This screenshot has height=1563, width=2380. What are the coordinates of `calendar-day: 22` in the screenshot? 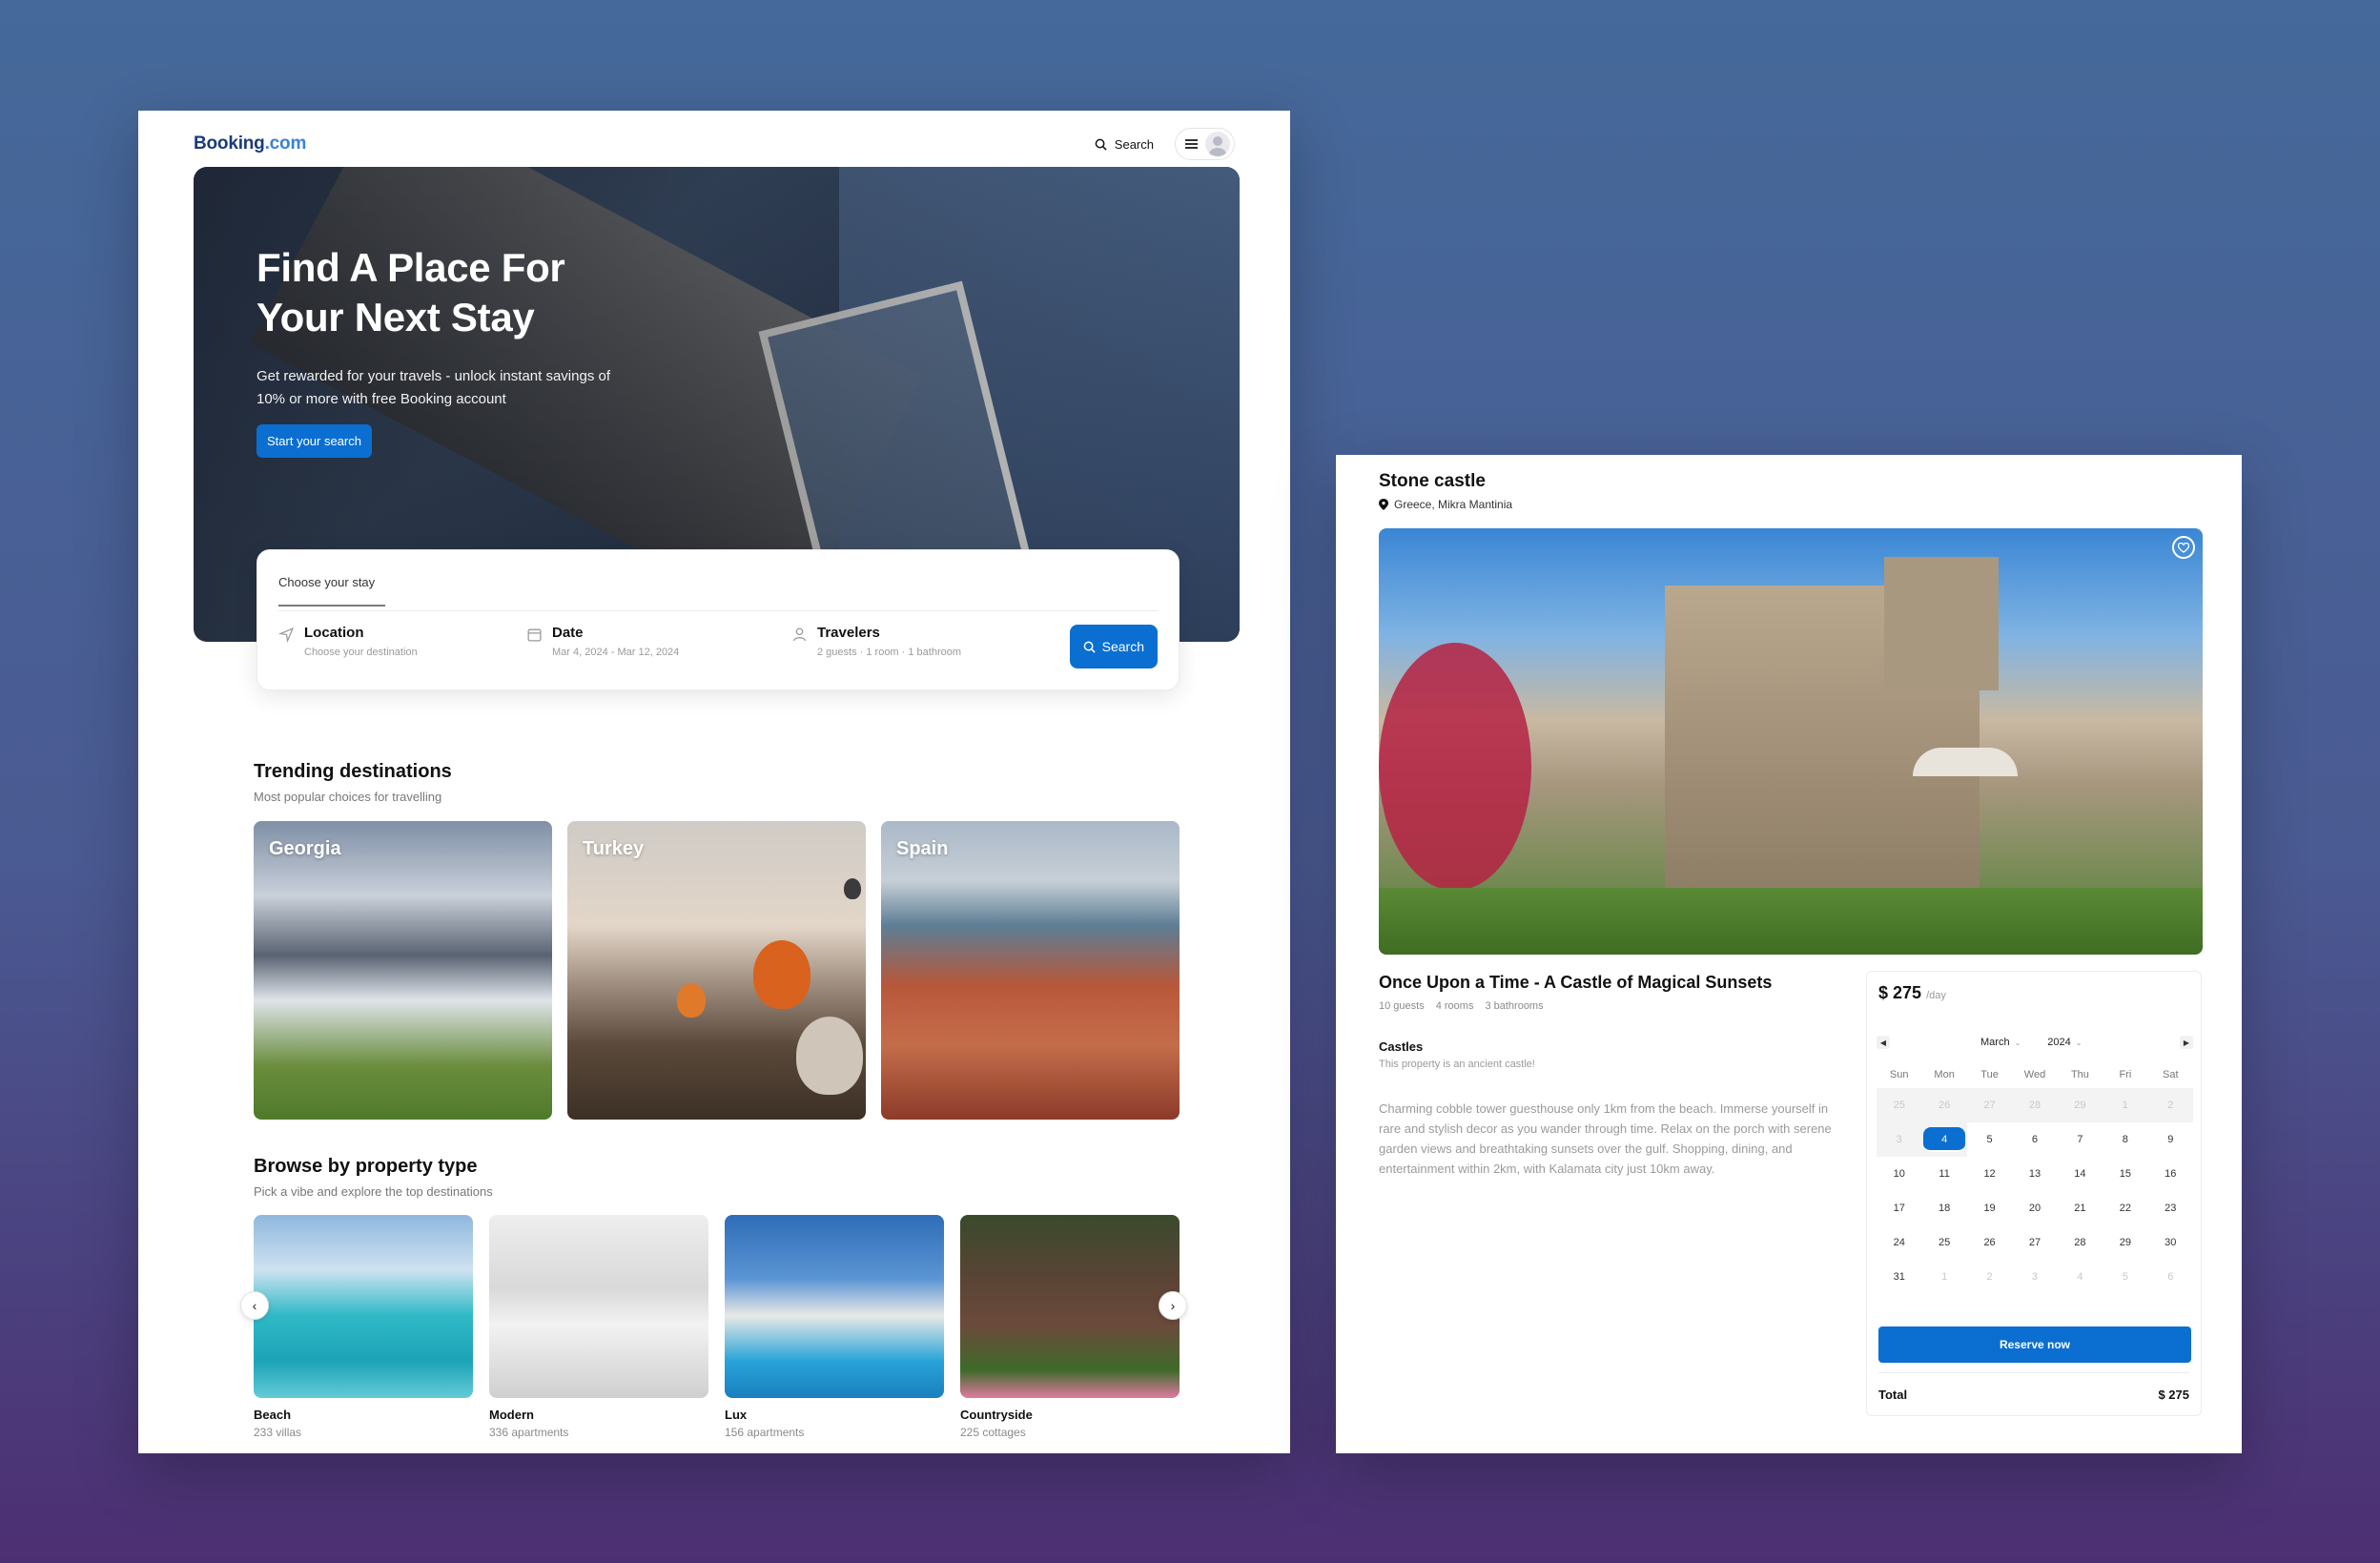 It's located at (2125, 1208).